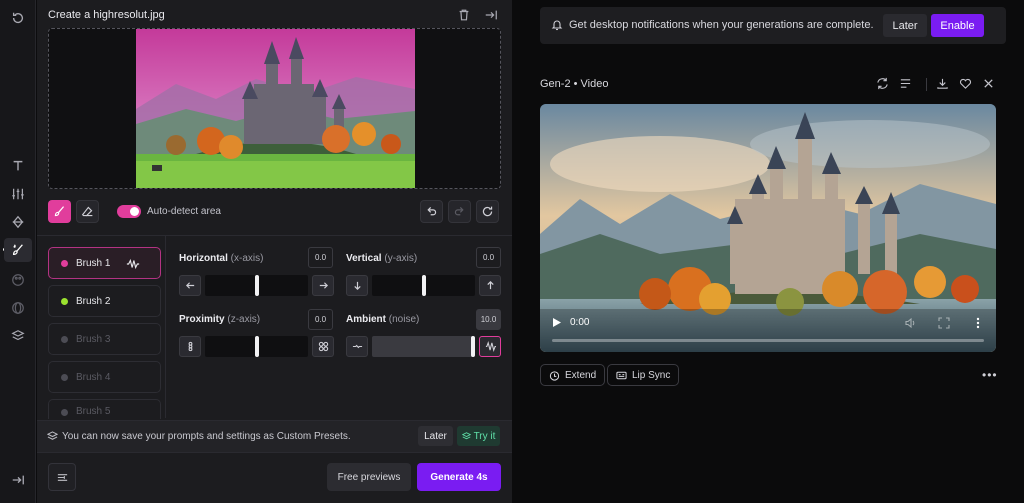 The image size is (1024, 503). Describe the element at coordinates (18, 308) in the screenshot. I see `sphere-icon` at that location.